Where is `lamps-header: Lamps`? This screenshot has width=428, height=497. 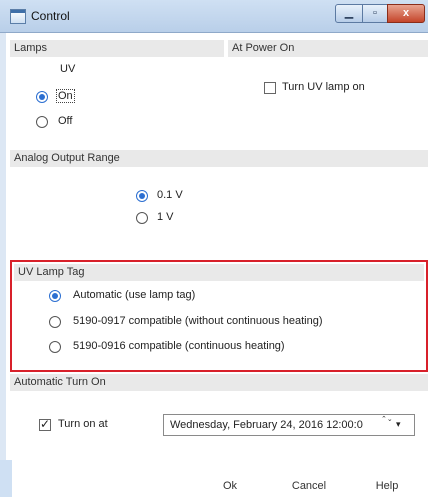
lamps-header: Lamps is located at coordinates (117, 48).